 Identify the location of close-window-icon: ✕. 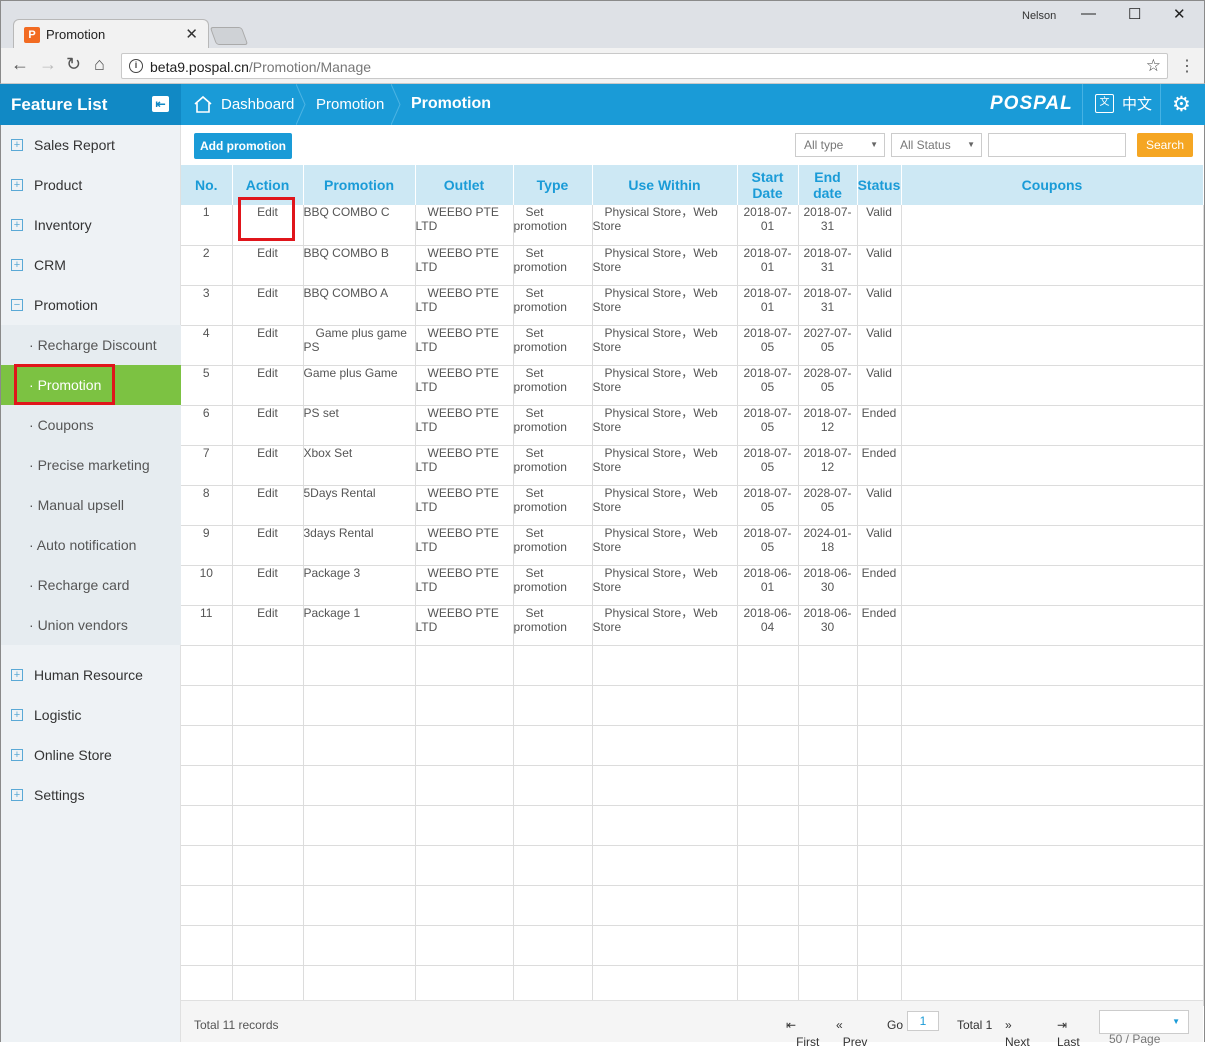
(1179, 14).